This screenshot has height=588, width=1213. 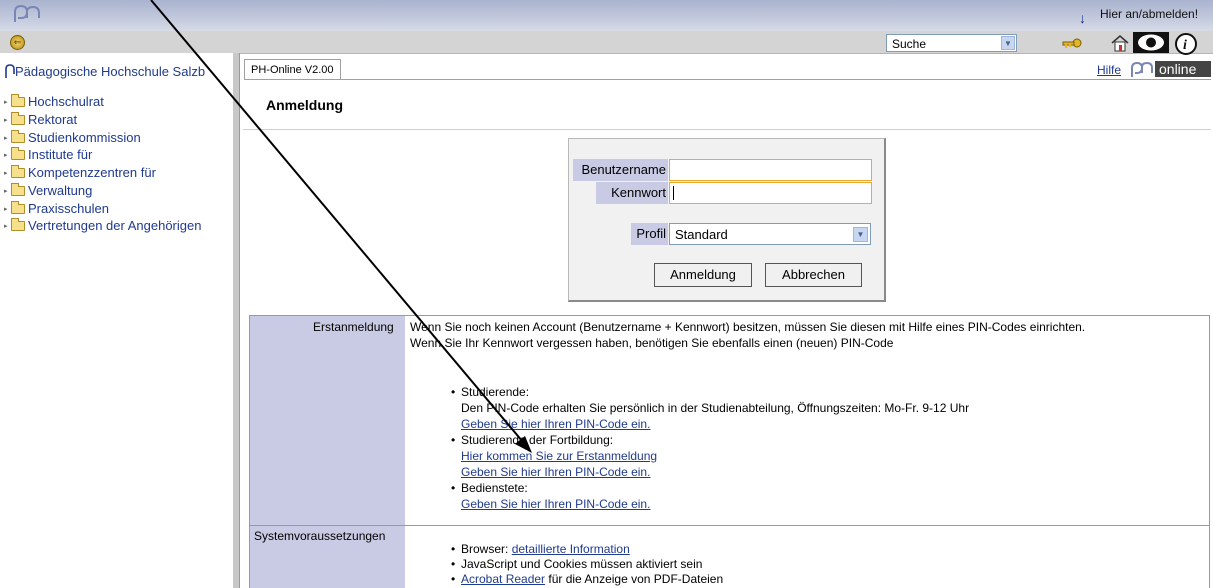 I want to click on sidebar-item-label: Hochschulrat, so click(x=66, y=101).